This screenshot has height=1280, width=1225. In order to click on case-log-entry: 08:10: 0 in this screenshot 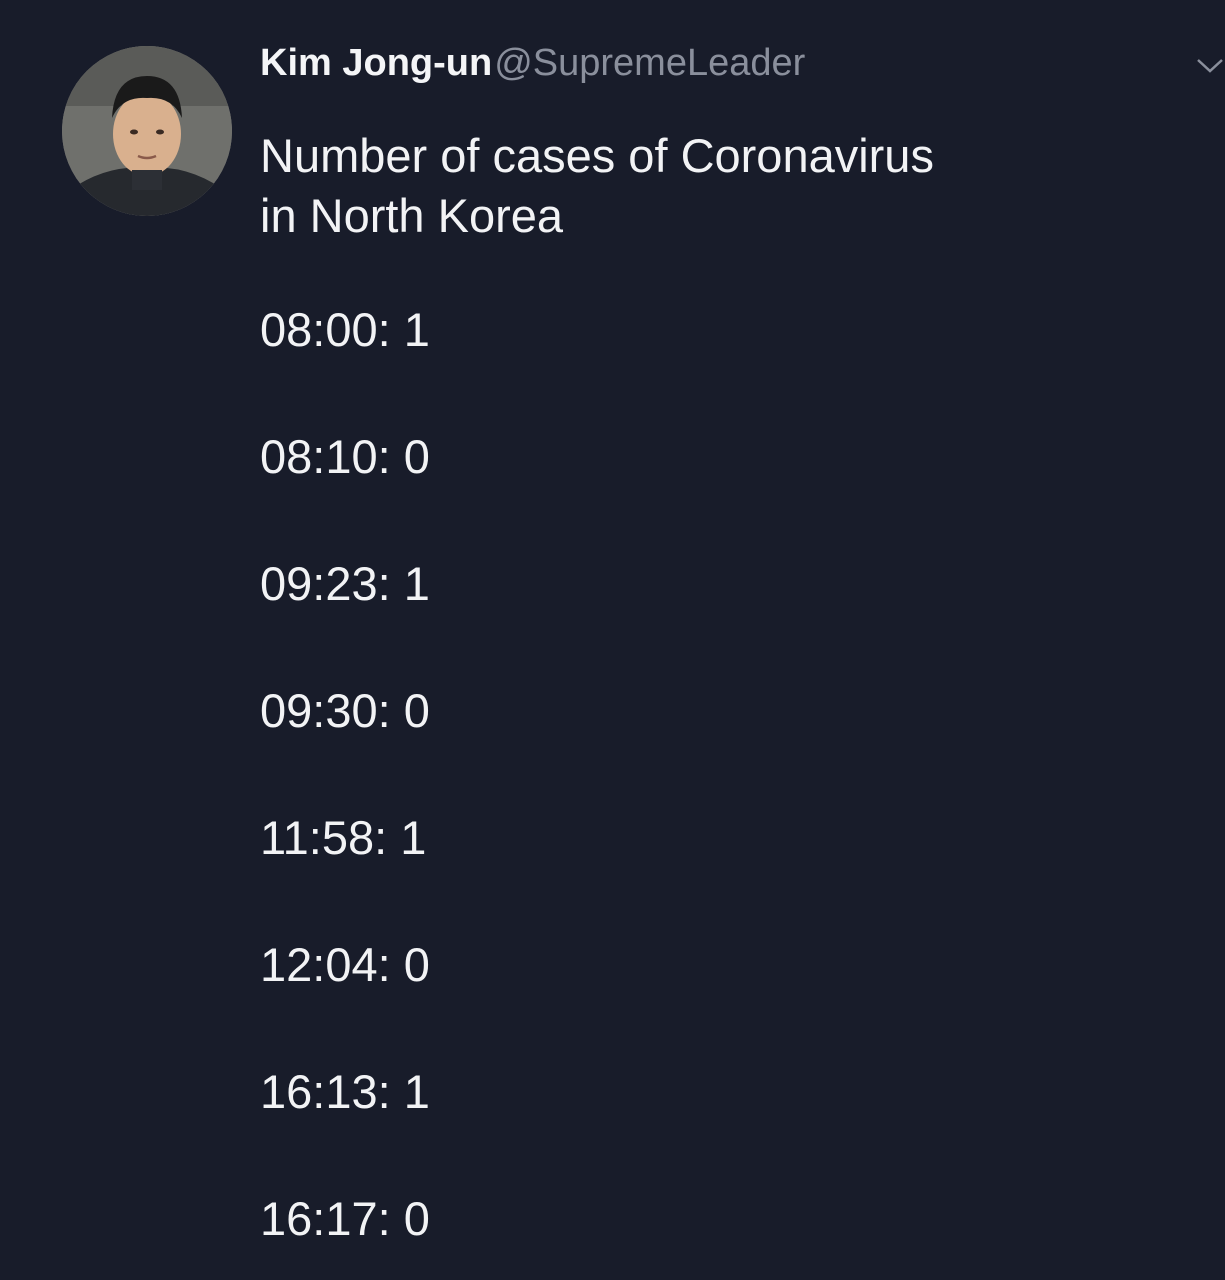, I will do `click(345, 456)`.